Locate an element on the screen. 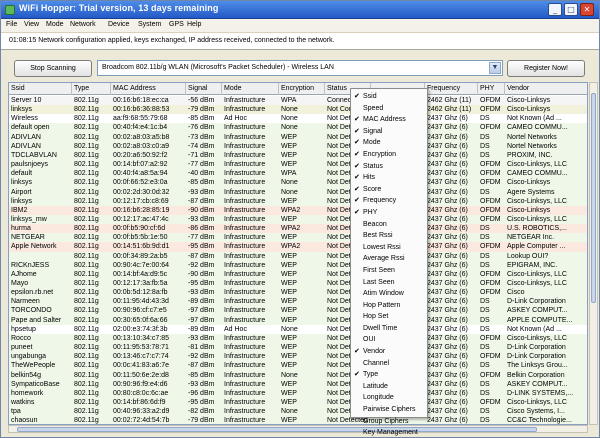 Image resolution: width=600 pixels, height=438 pixels. column-option-first-seen: First Seen is located at coordinates (389, 271).